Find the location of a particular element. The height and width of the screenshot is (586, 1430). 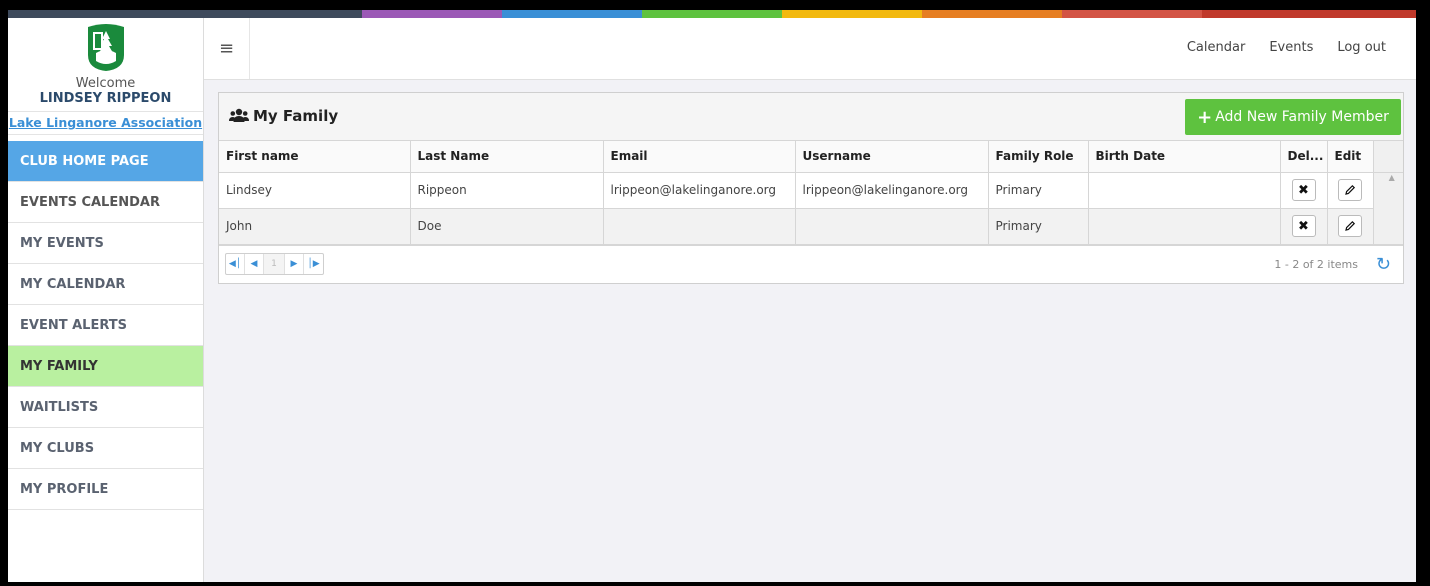

pager-buttons: ◀│ ◀ 1 ▶ │▶ is located at coordinates (274, 263).